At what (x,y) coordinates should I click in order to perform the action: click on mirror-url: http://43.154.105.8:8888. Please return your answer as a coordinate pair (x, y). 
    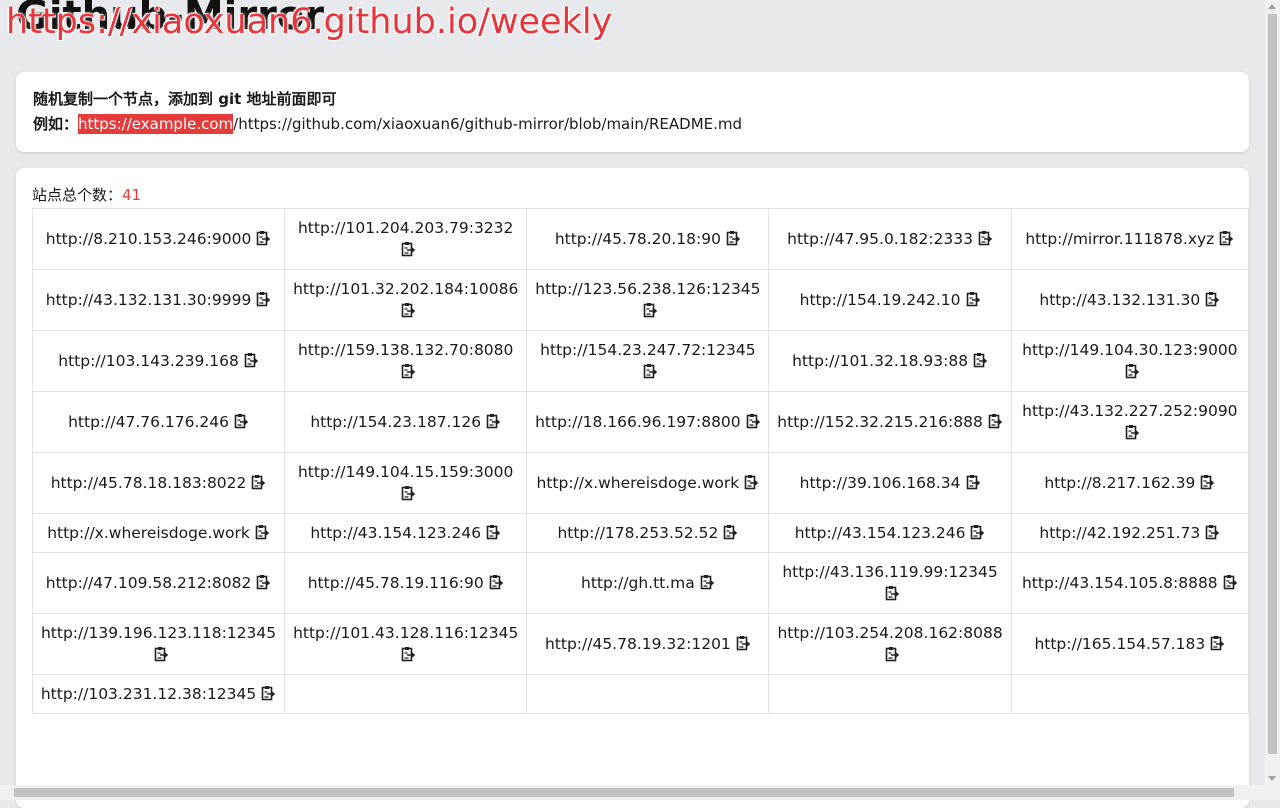
    Looking at the image, I should click on (1120, 583).